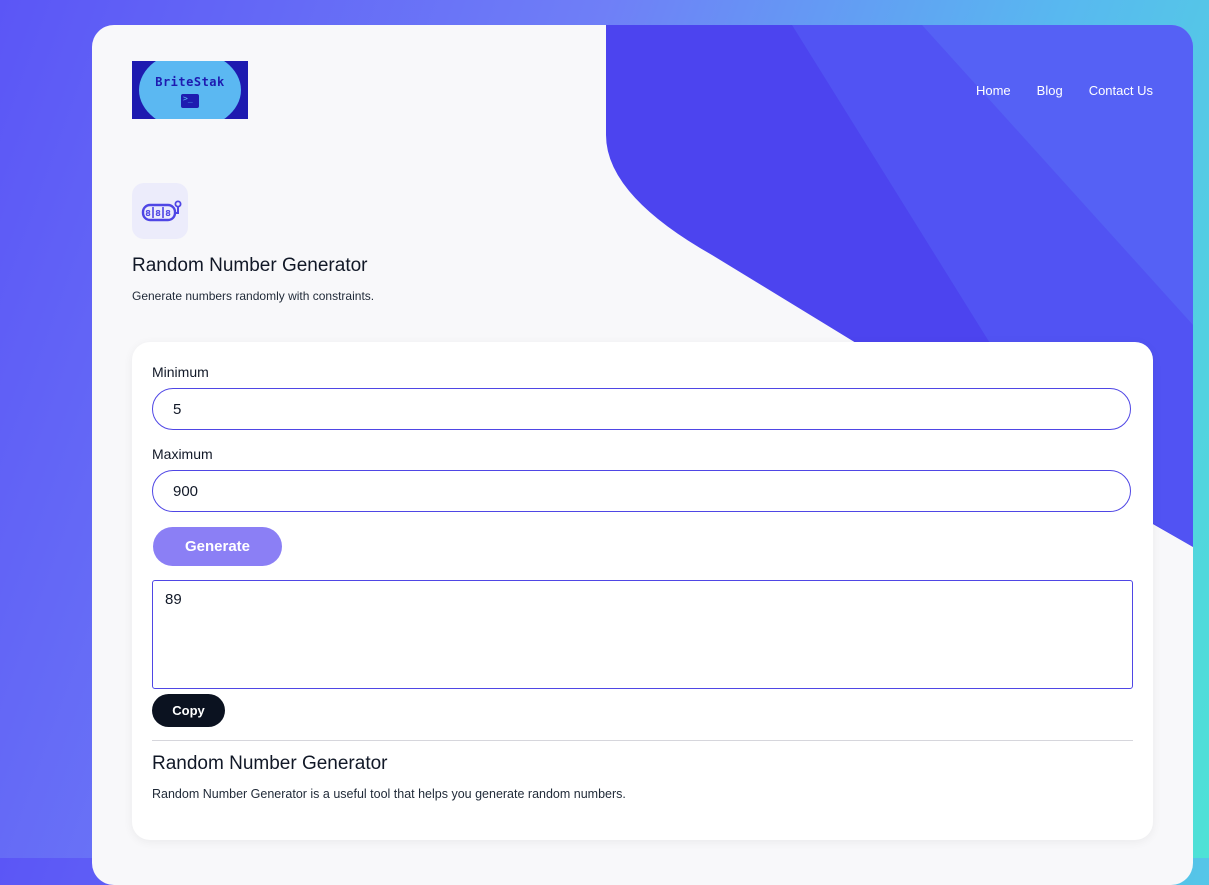 The width and height of the screenshot is (1209, 885). I want to click on nav-contact-link: Contact Us, so click(1121, 90).